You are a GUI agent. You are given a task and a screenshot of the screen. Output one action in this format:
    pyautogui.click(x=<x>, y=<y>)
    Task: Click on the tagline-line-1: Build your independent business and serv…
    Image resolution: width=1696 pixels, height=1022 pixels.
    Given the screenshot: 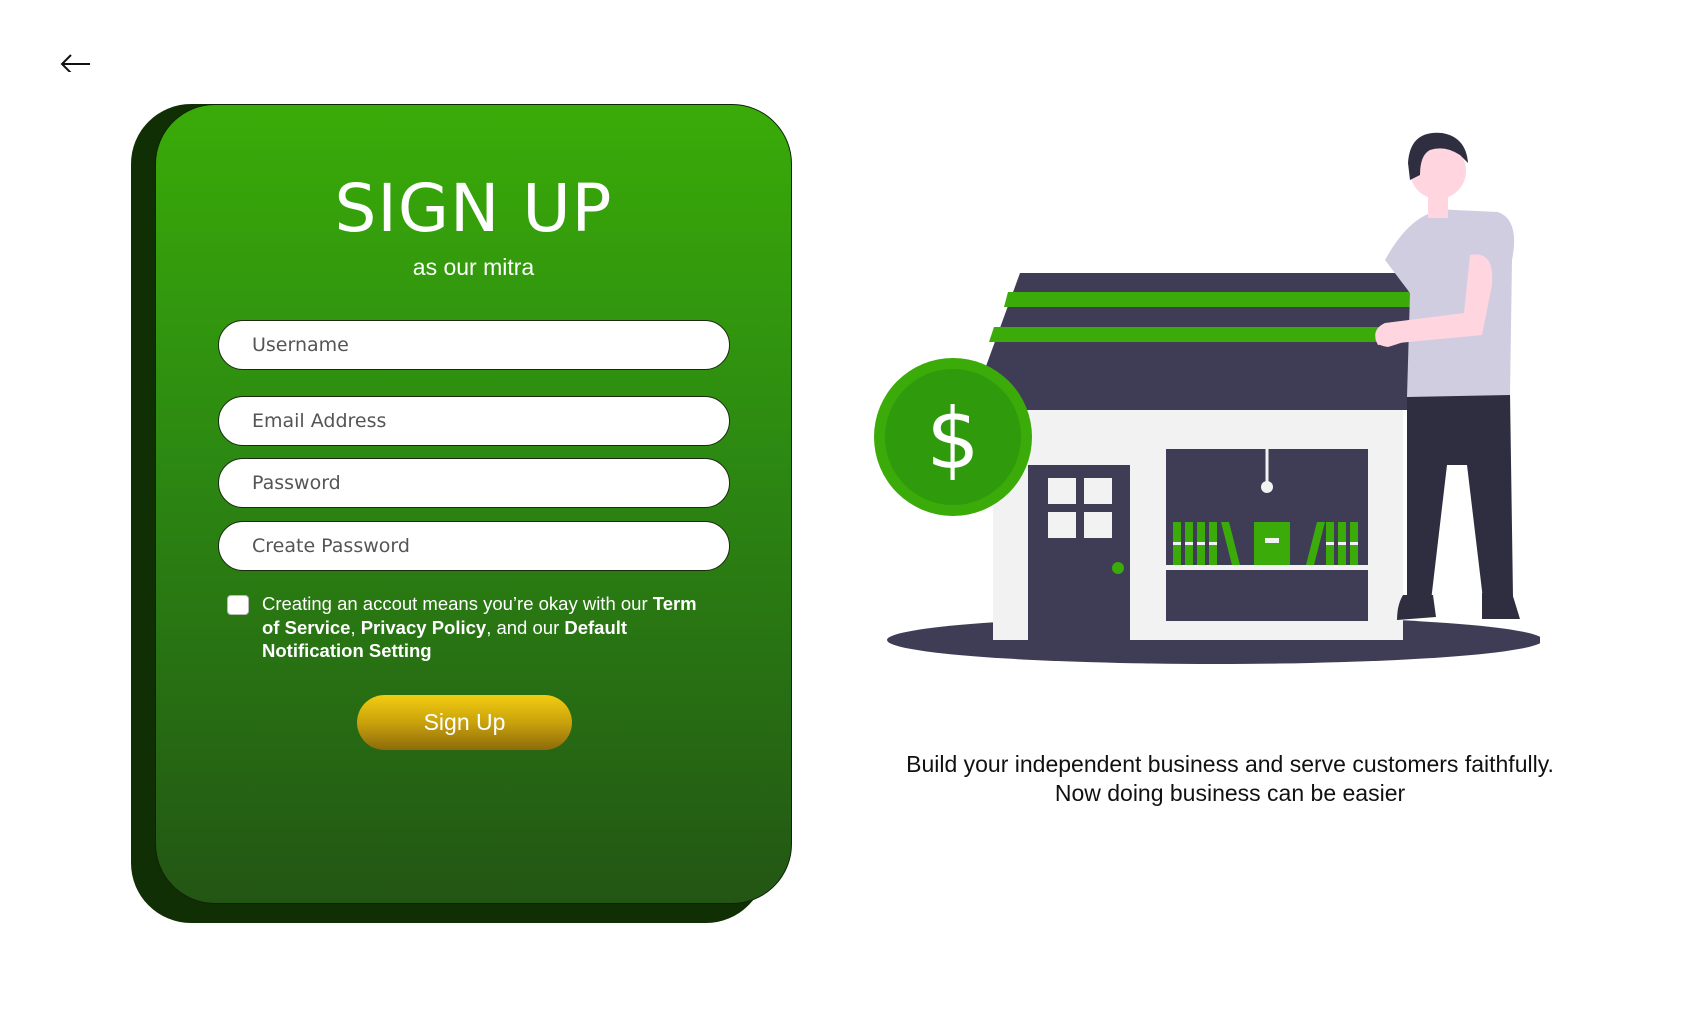 What is the action you would take?
    pyautogui.click(x=1230, y=764)
    